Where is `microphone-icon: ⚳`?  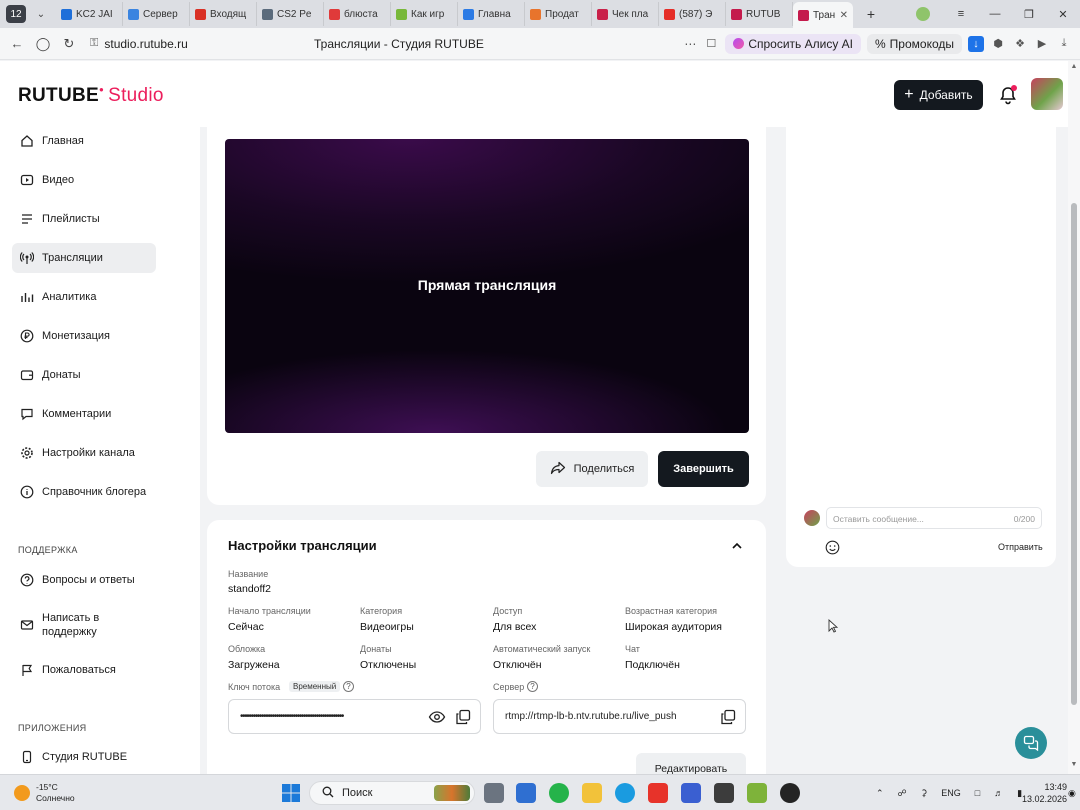
microphone-icon: ⚳ is located at coordinates (924, 793).